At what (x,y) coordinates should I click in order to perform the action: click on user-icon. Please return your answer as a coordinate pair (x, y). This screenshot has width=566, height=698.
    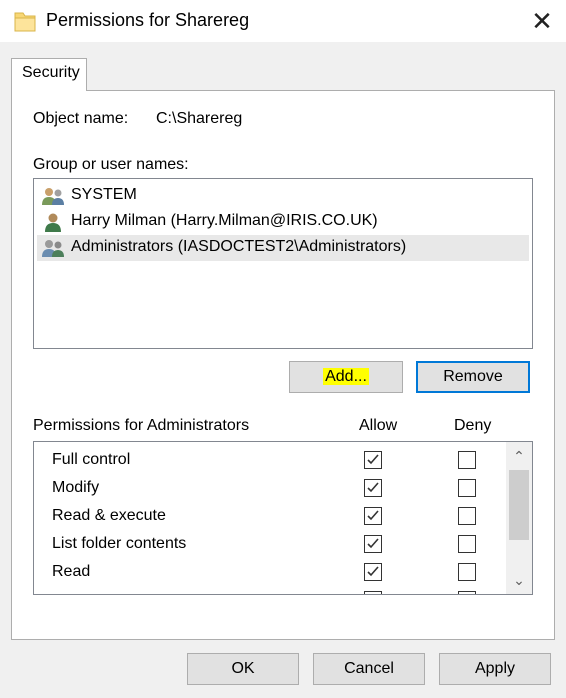
    Looking at the image, I should click on (53, 222).